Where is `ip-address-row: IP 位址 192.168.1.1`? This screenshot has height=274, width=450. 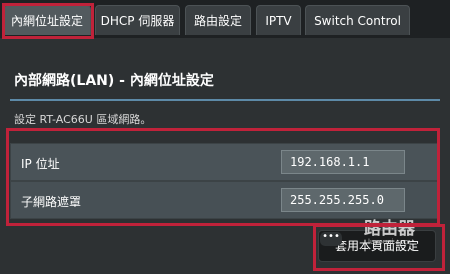
ip-address-row: IP 位址 192.168.1.1 is located at coordinates (224, 162).